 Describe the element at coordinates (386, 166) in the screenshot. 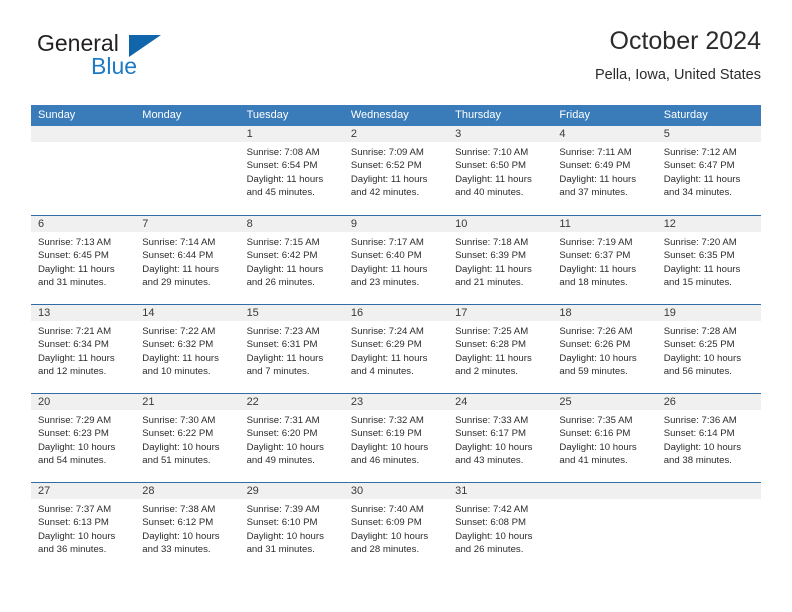

I see `sunset-text: Sunset: 6:52 PM` at that location.